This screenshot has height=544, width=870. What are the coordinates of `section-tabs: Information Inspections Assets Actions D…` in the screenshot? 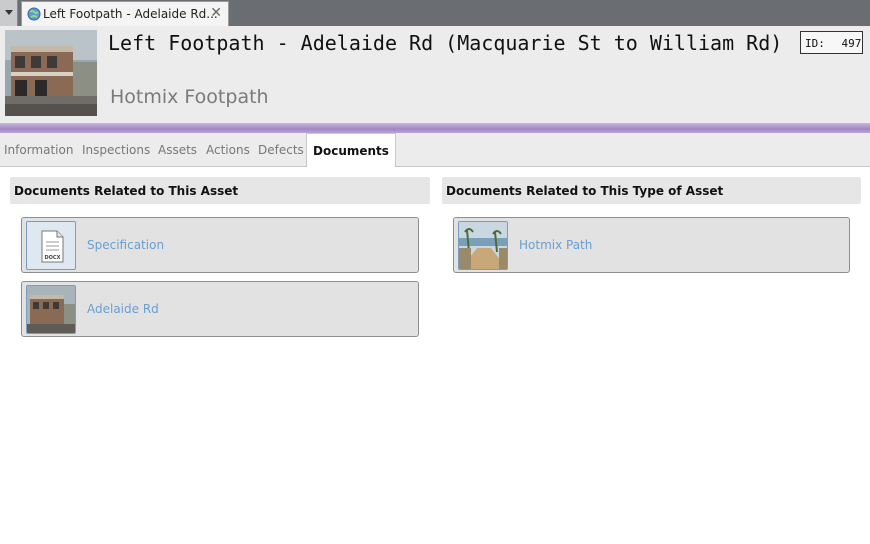 It's located at (435, 150).